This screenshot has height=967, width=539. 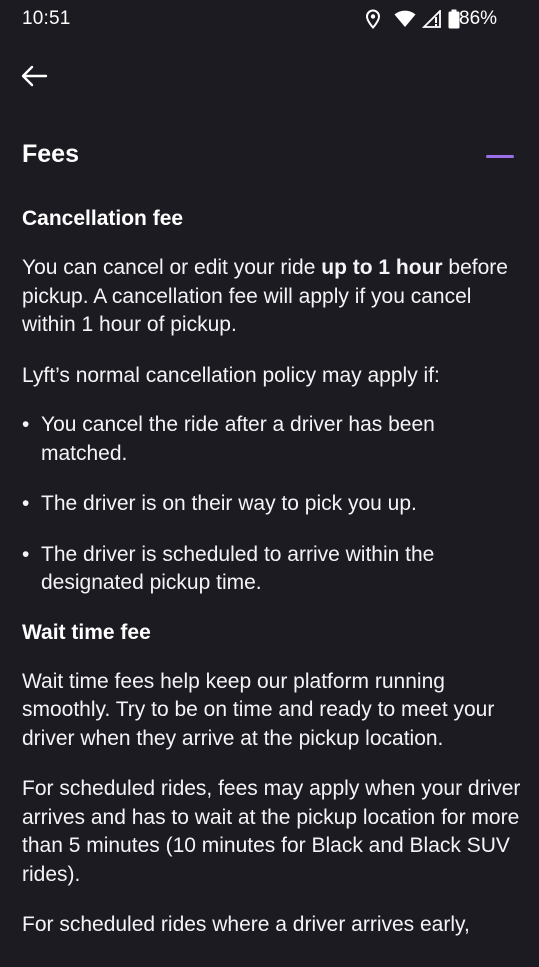 What do you see at coordinates (373, 19) in the screenshot?
I see `location-icon` at bounding box center [373, 19].